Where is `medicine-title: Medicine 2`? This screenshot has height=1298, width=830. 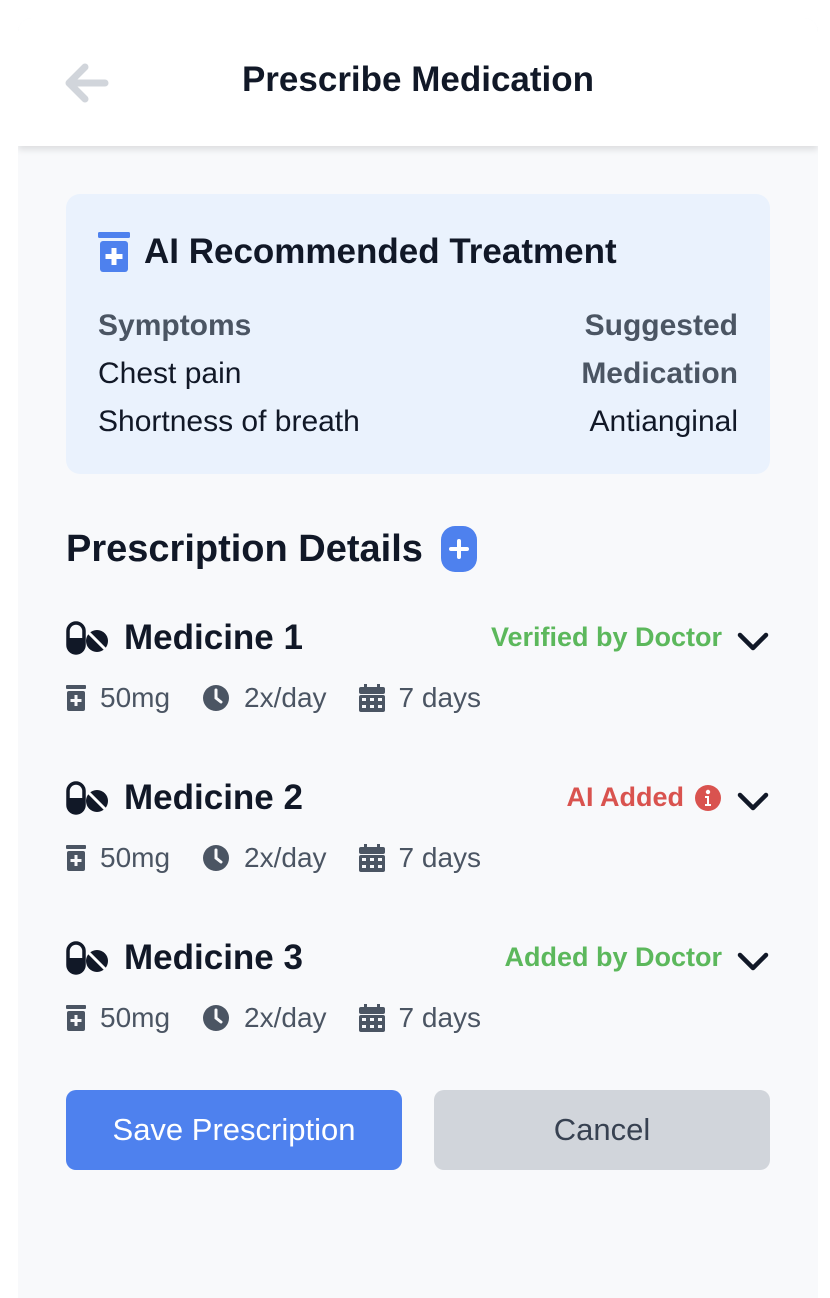
medicine-title: Medicine 2 is located at coordinates (184, 798).